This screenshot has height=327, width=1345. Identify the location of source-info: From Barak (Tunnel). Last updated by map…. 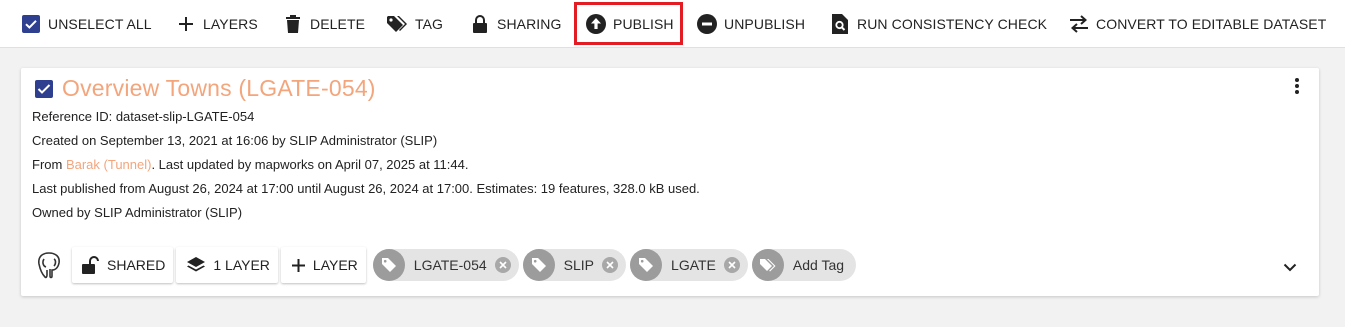
(250, 164).